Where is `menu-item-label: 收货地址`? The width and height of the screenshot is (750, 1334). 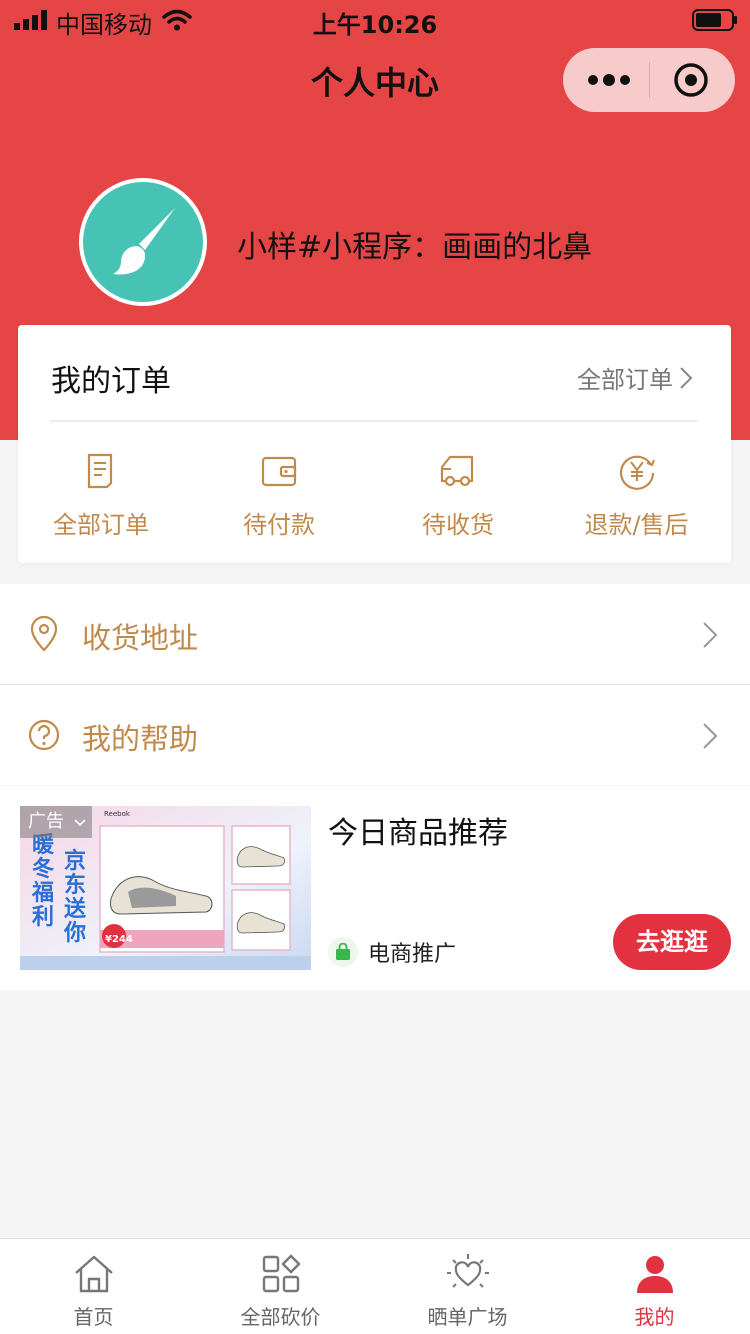 menu-item-label: 收货地址 is located at coordinates (140, 638).